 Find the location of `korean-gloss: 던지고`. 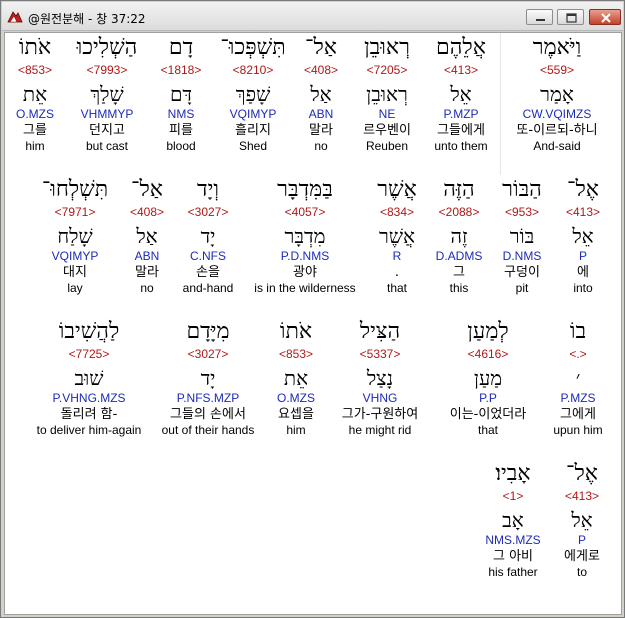

korean-gloss: 던지고 is located at coordinates (107, 130).